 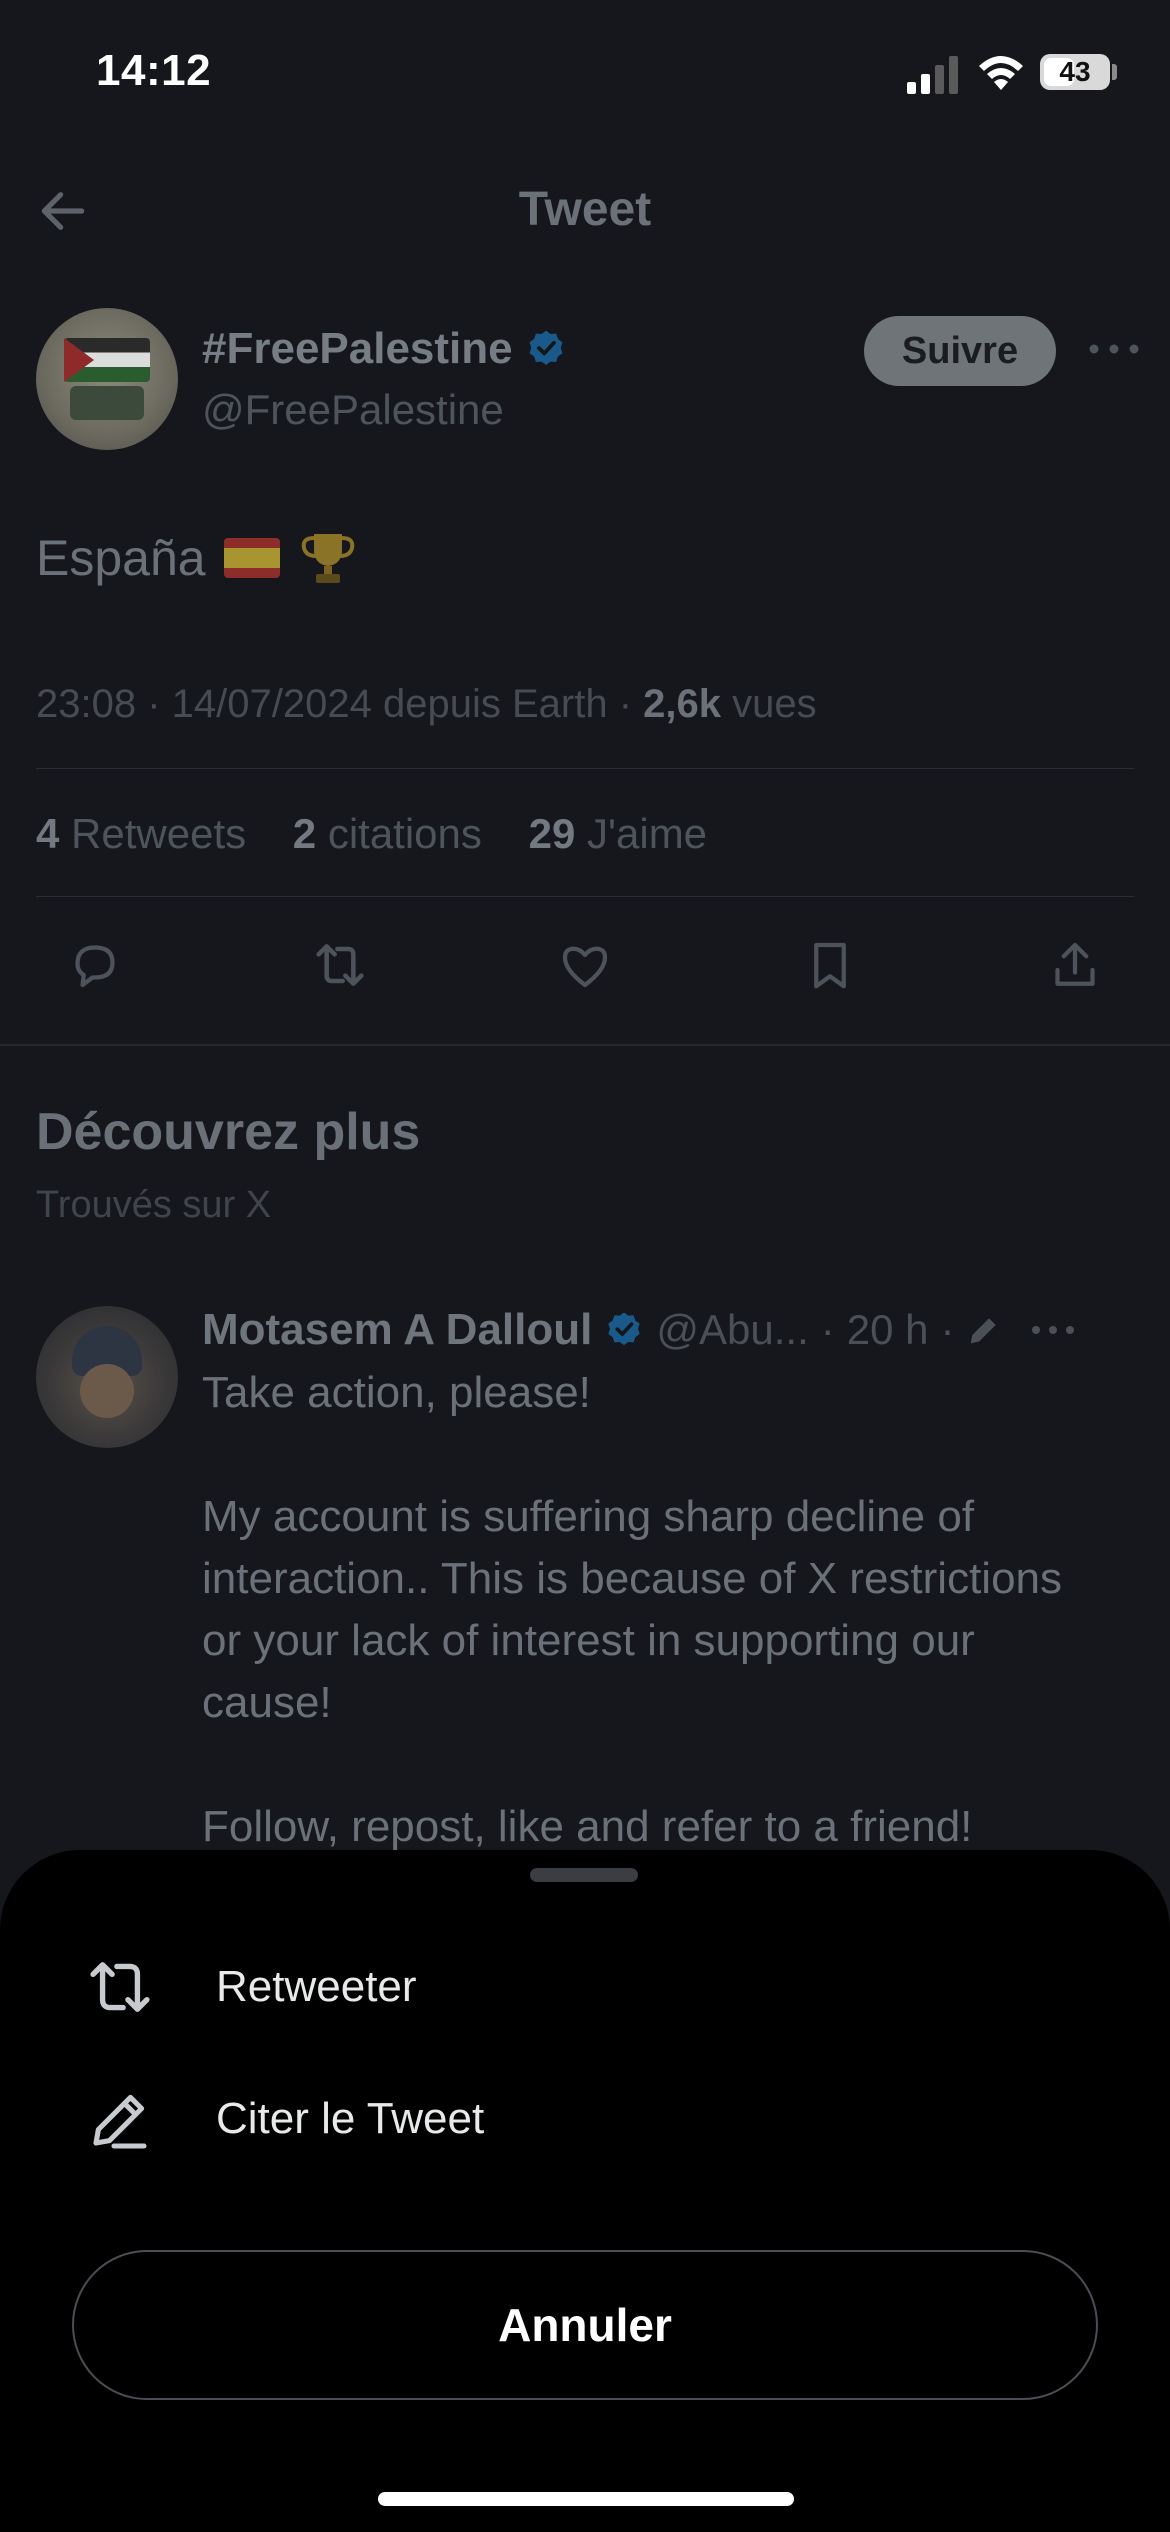 I want to click on avatar-flag-graphic, so click(x=107, y=360).